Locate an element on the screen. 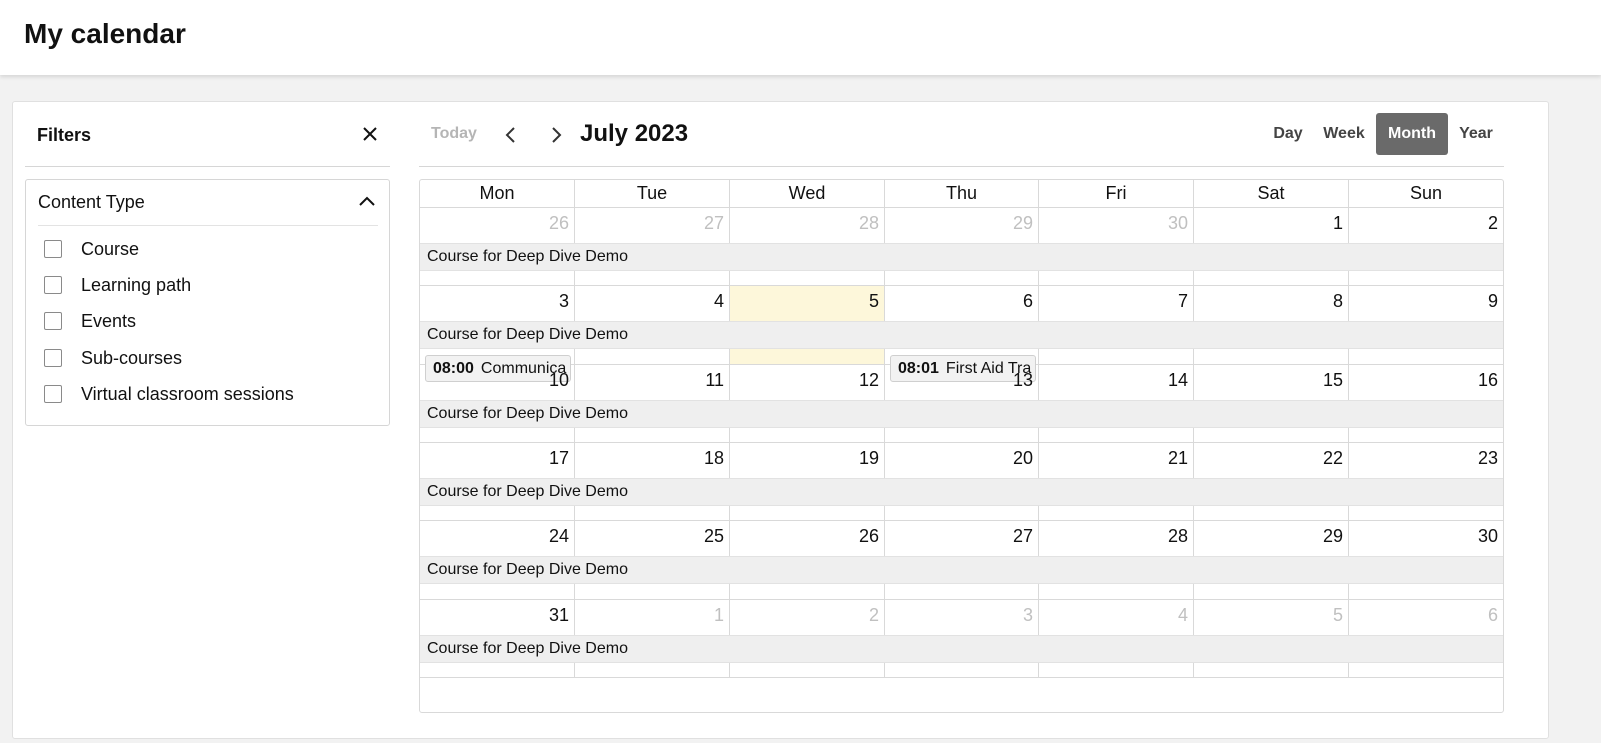 The width and height of the screenshot is (1601, 743). day-number: 15 is located at coordinates (1333, 380).